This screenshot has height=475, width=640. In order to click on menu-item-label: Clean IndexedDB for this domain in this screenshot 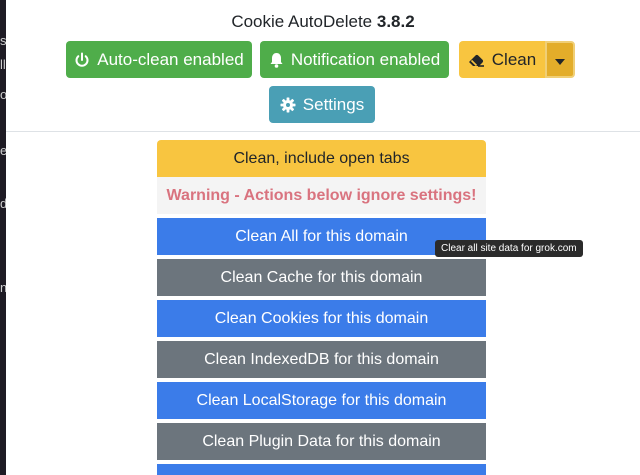, I will do `click(321, 359)`.